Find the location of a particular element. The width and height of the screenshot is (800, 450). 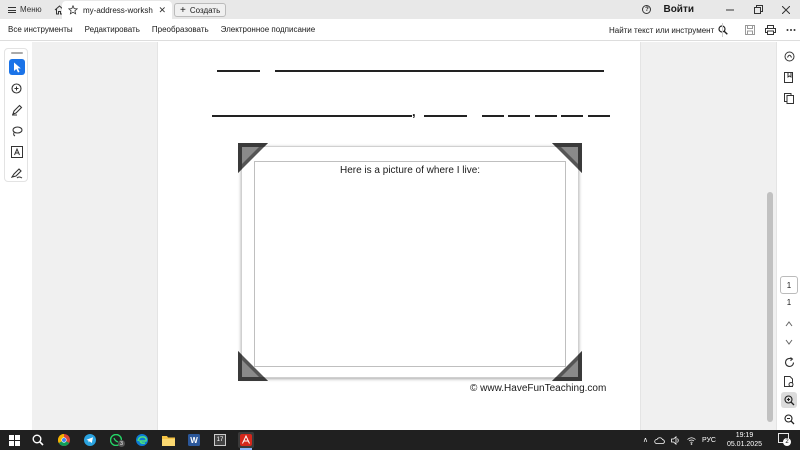

file-explorer-taskbar-button is located at coordinates (168, 440).